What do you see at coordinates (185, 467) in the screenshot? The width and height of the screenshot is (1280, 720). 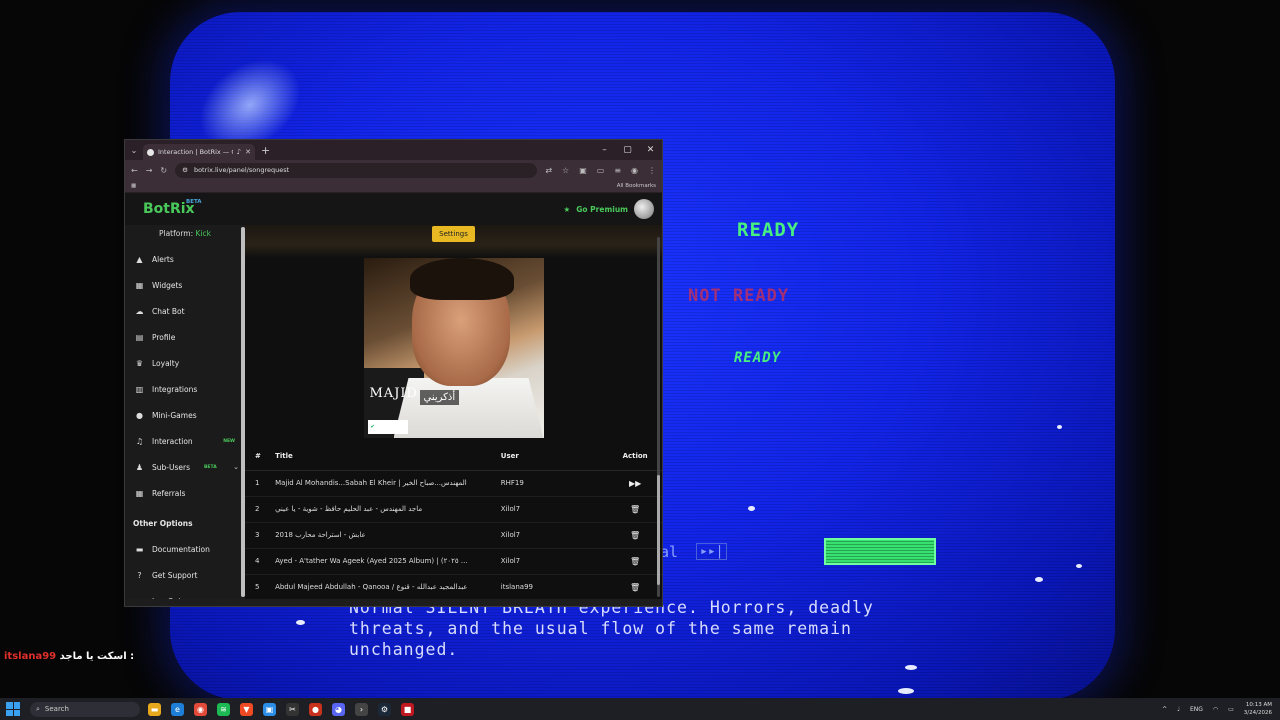 I see `sidebar-item-sub-users: ♟ Sub-Users BETA ⌄` at bounding box center [185, 467].